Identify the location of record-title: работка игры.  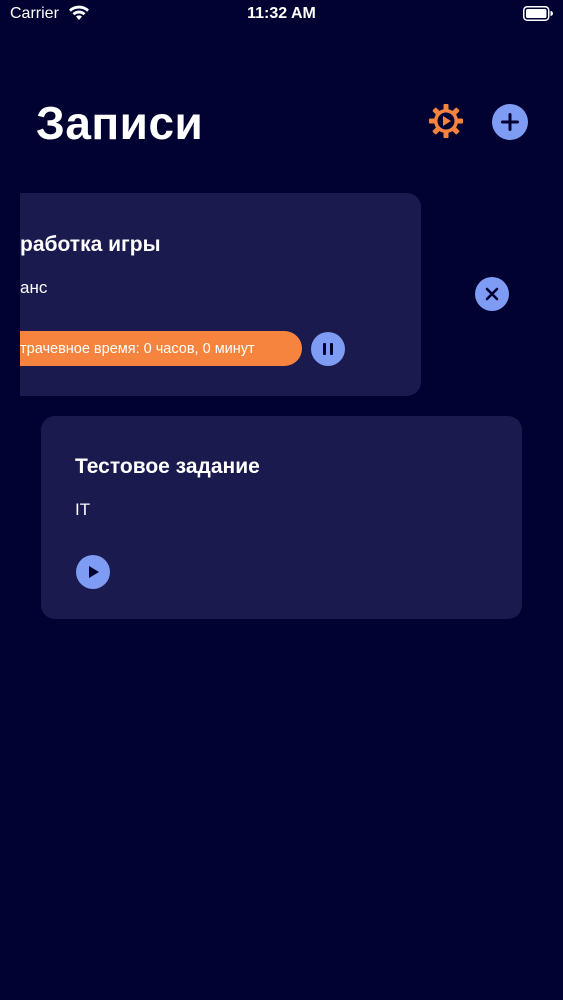
(90, 244).